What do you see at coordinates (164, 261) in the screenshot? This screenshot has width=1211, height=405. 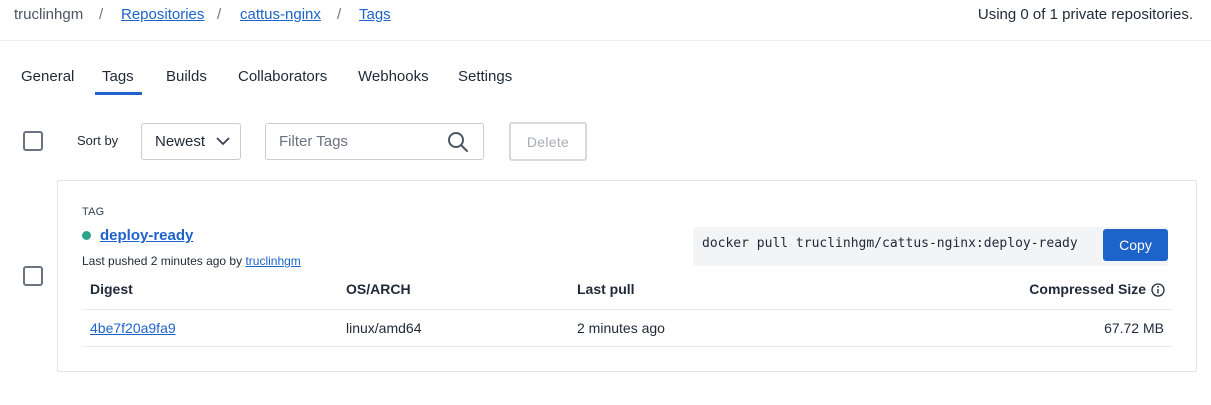 I see `last-pushed-text: Last pushed 2 minutes ago by` at bounding box center [164, 261].